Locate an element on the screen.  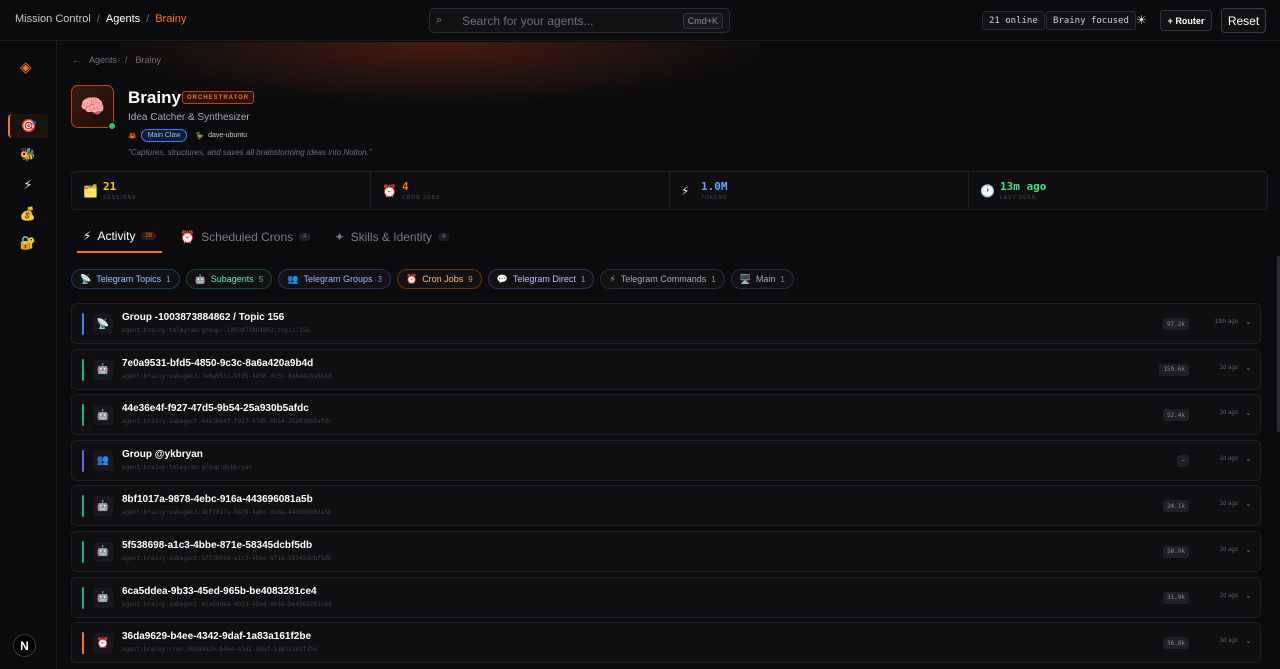
user-avatar: N is located at coordinates (24, 645).